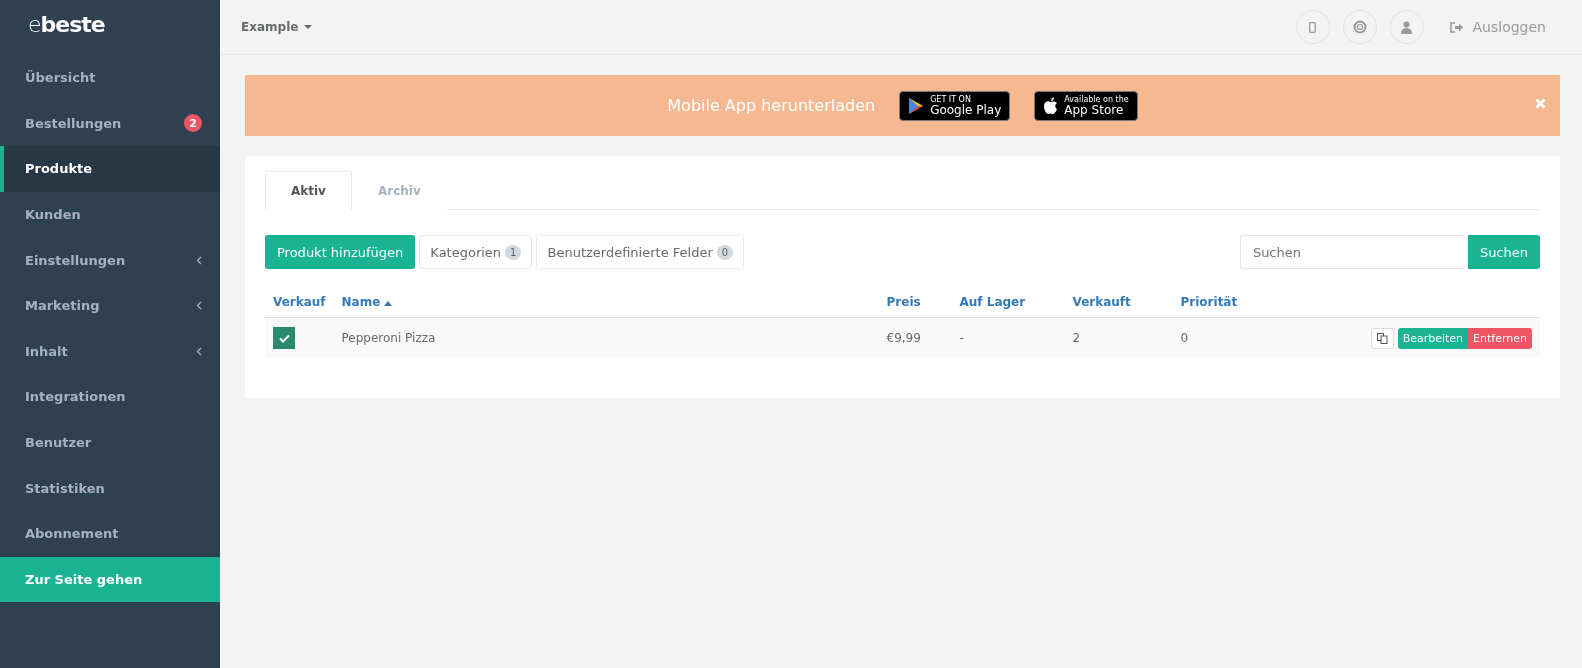 The image size is (1582, 668). Describe the element at coordinates (308, 27) in the screenshot. I see `caret-icon` at that location.